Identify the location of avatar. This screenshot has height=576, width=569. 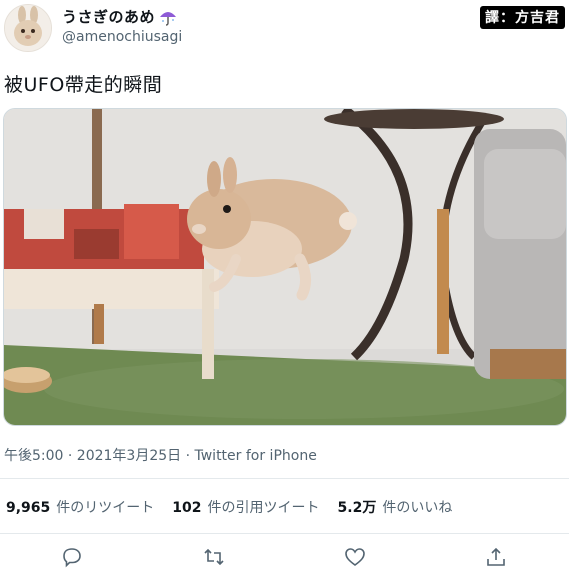
(28, 28).